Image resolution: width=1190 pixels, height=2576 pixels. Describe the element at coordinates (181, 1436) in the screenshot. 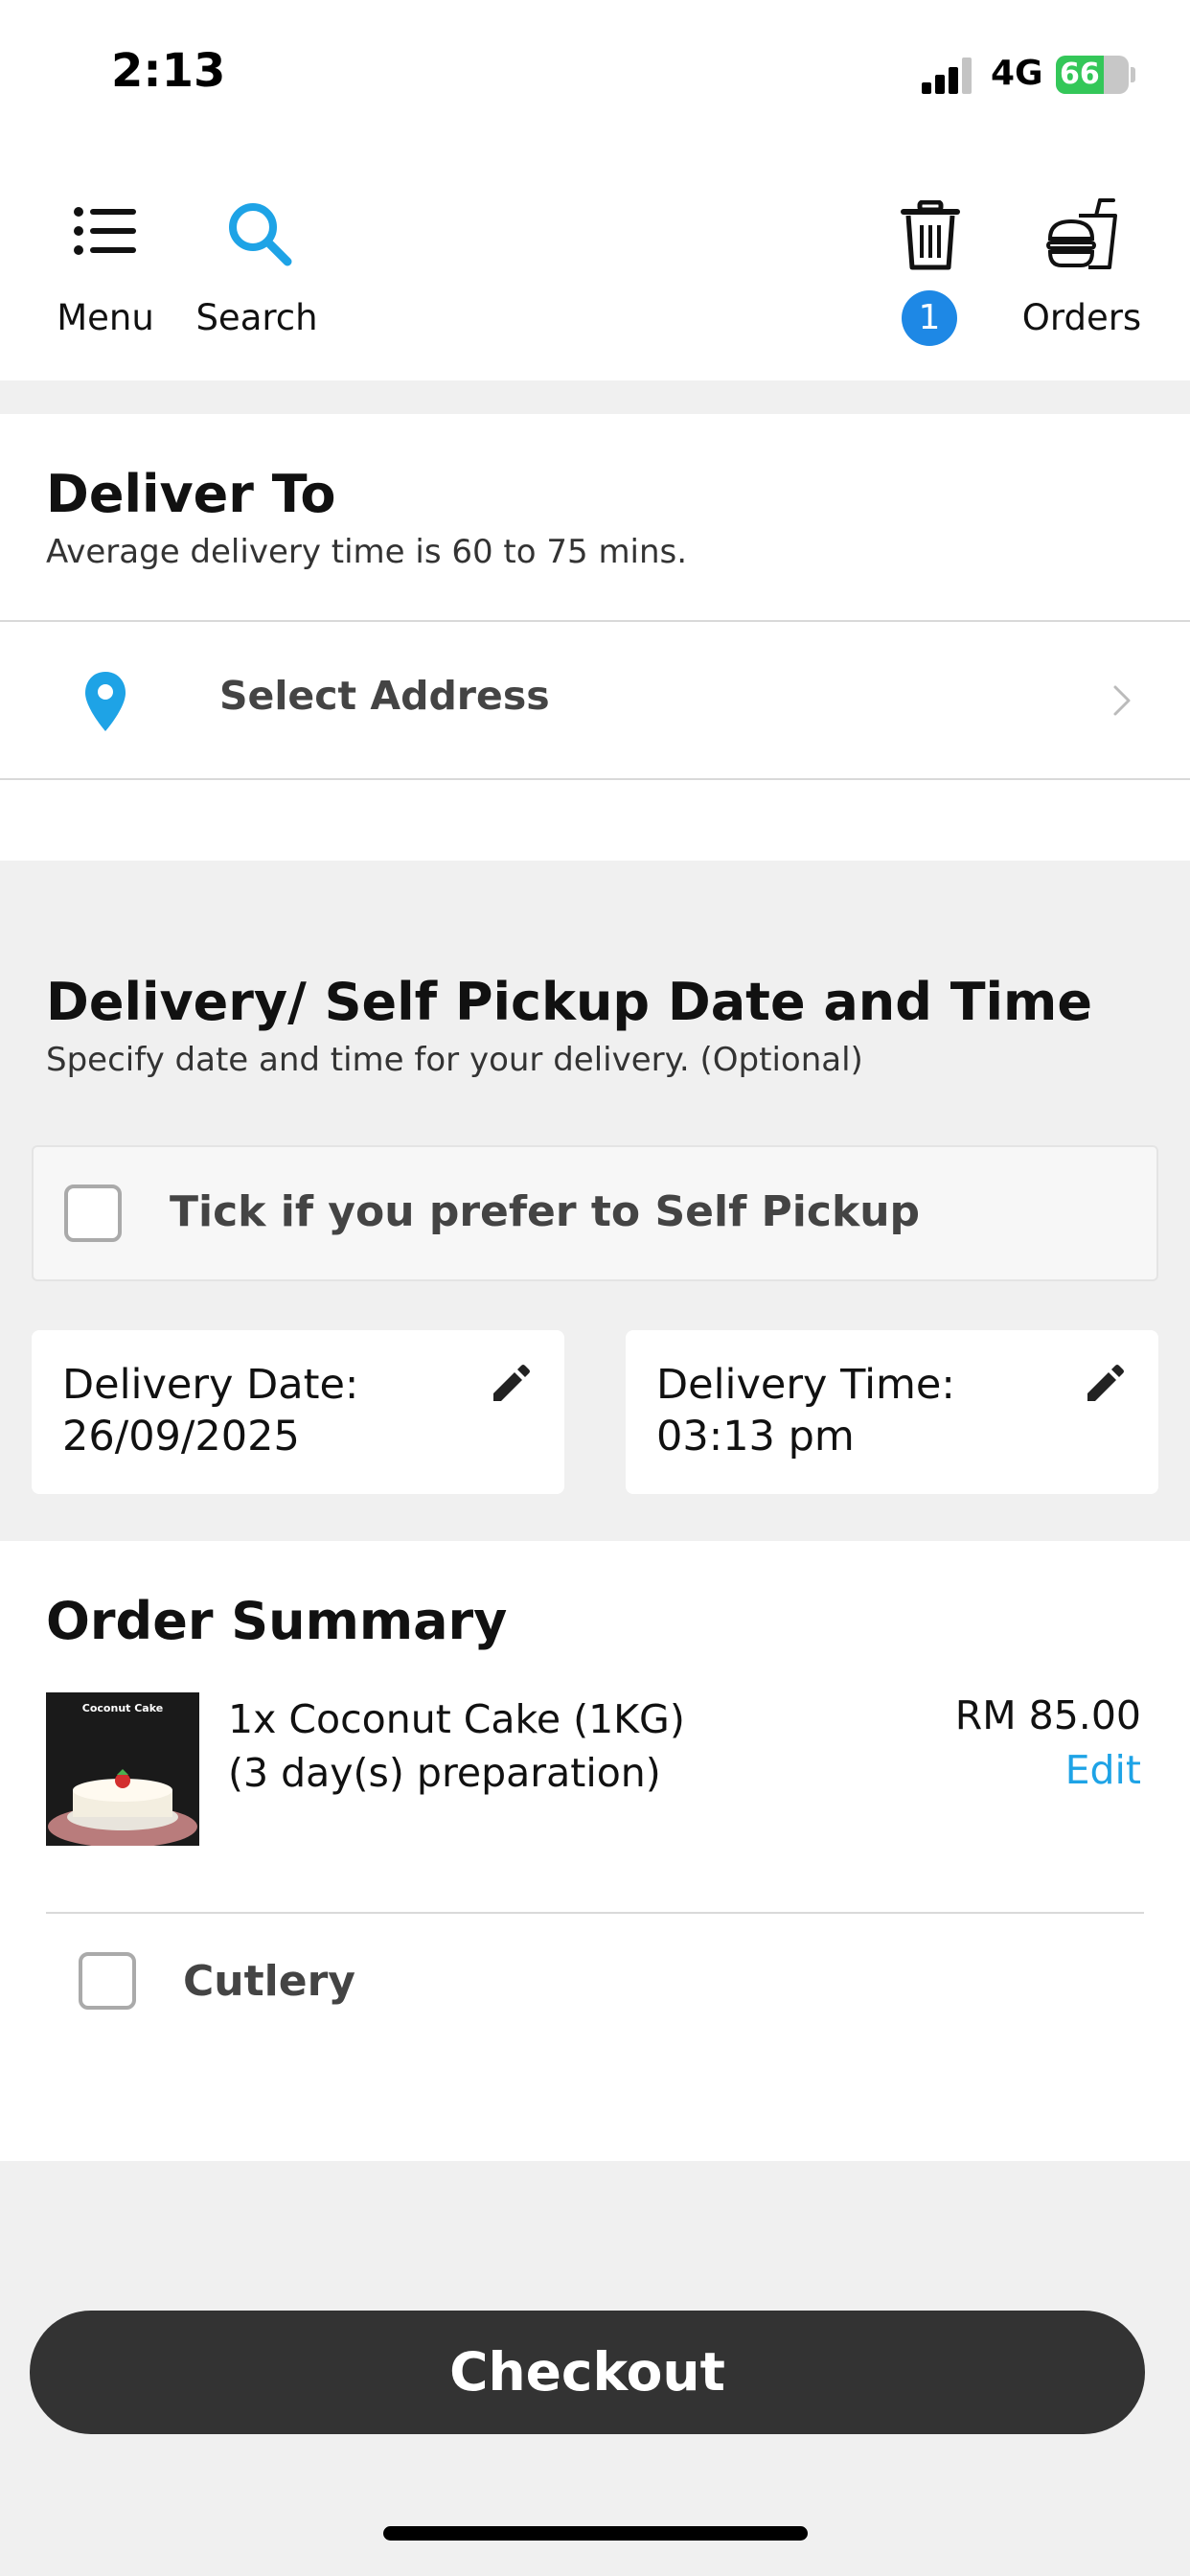

I see `delivery-date-value: 26/09/2025` at that location.